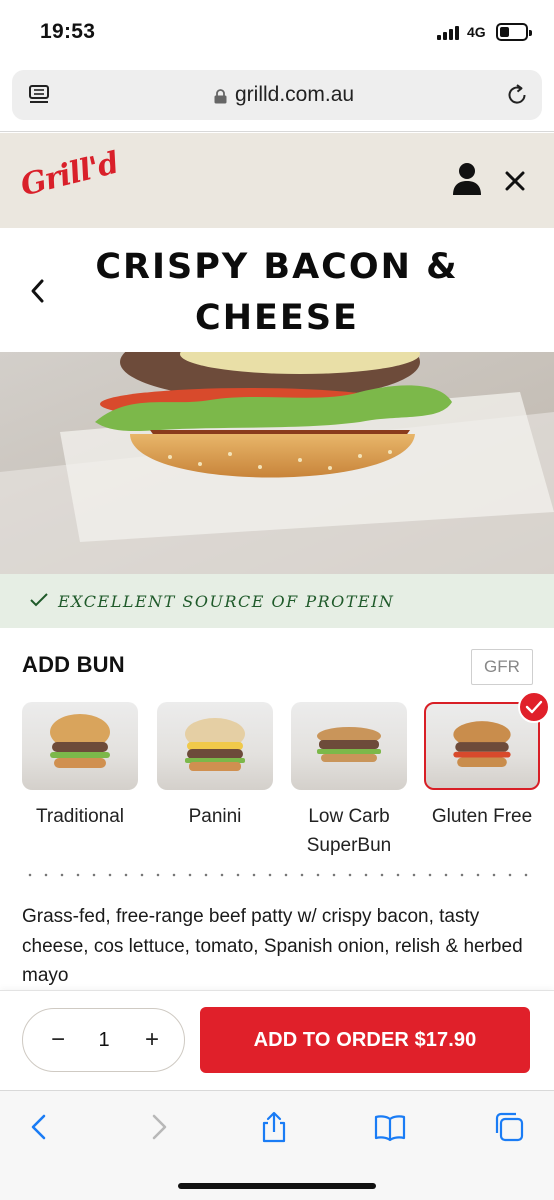 The height and width of the screenshot is (1200, 554). I want to click on back-chevron-icon, so click(38, 291).